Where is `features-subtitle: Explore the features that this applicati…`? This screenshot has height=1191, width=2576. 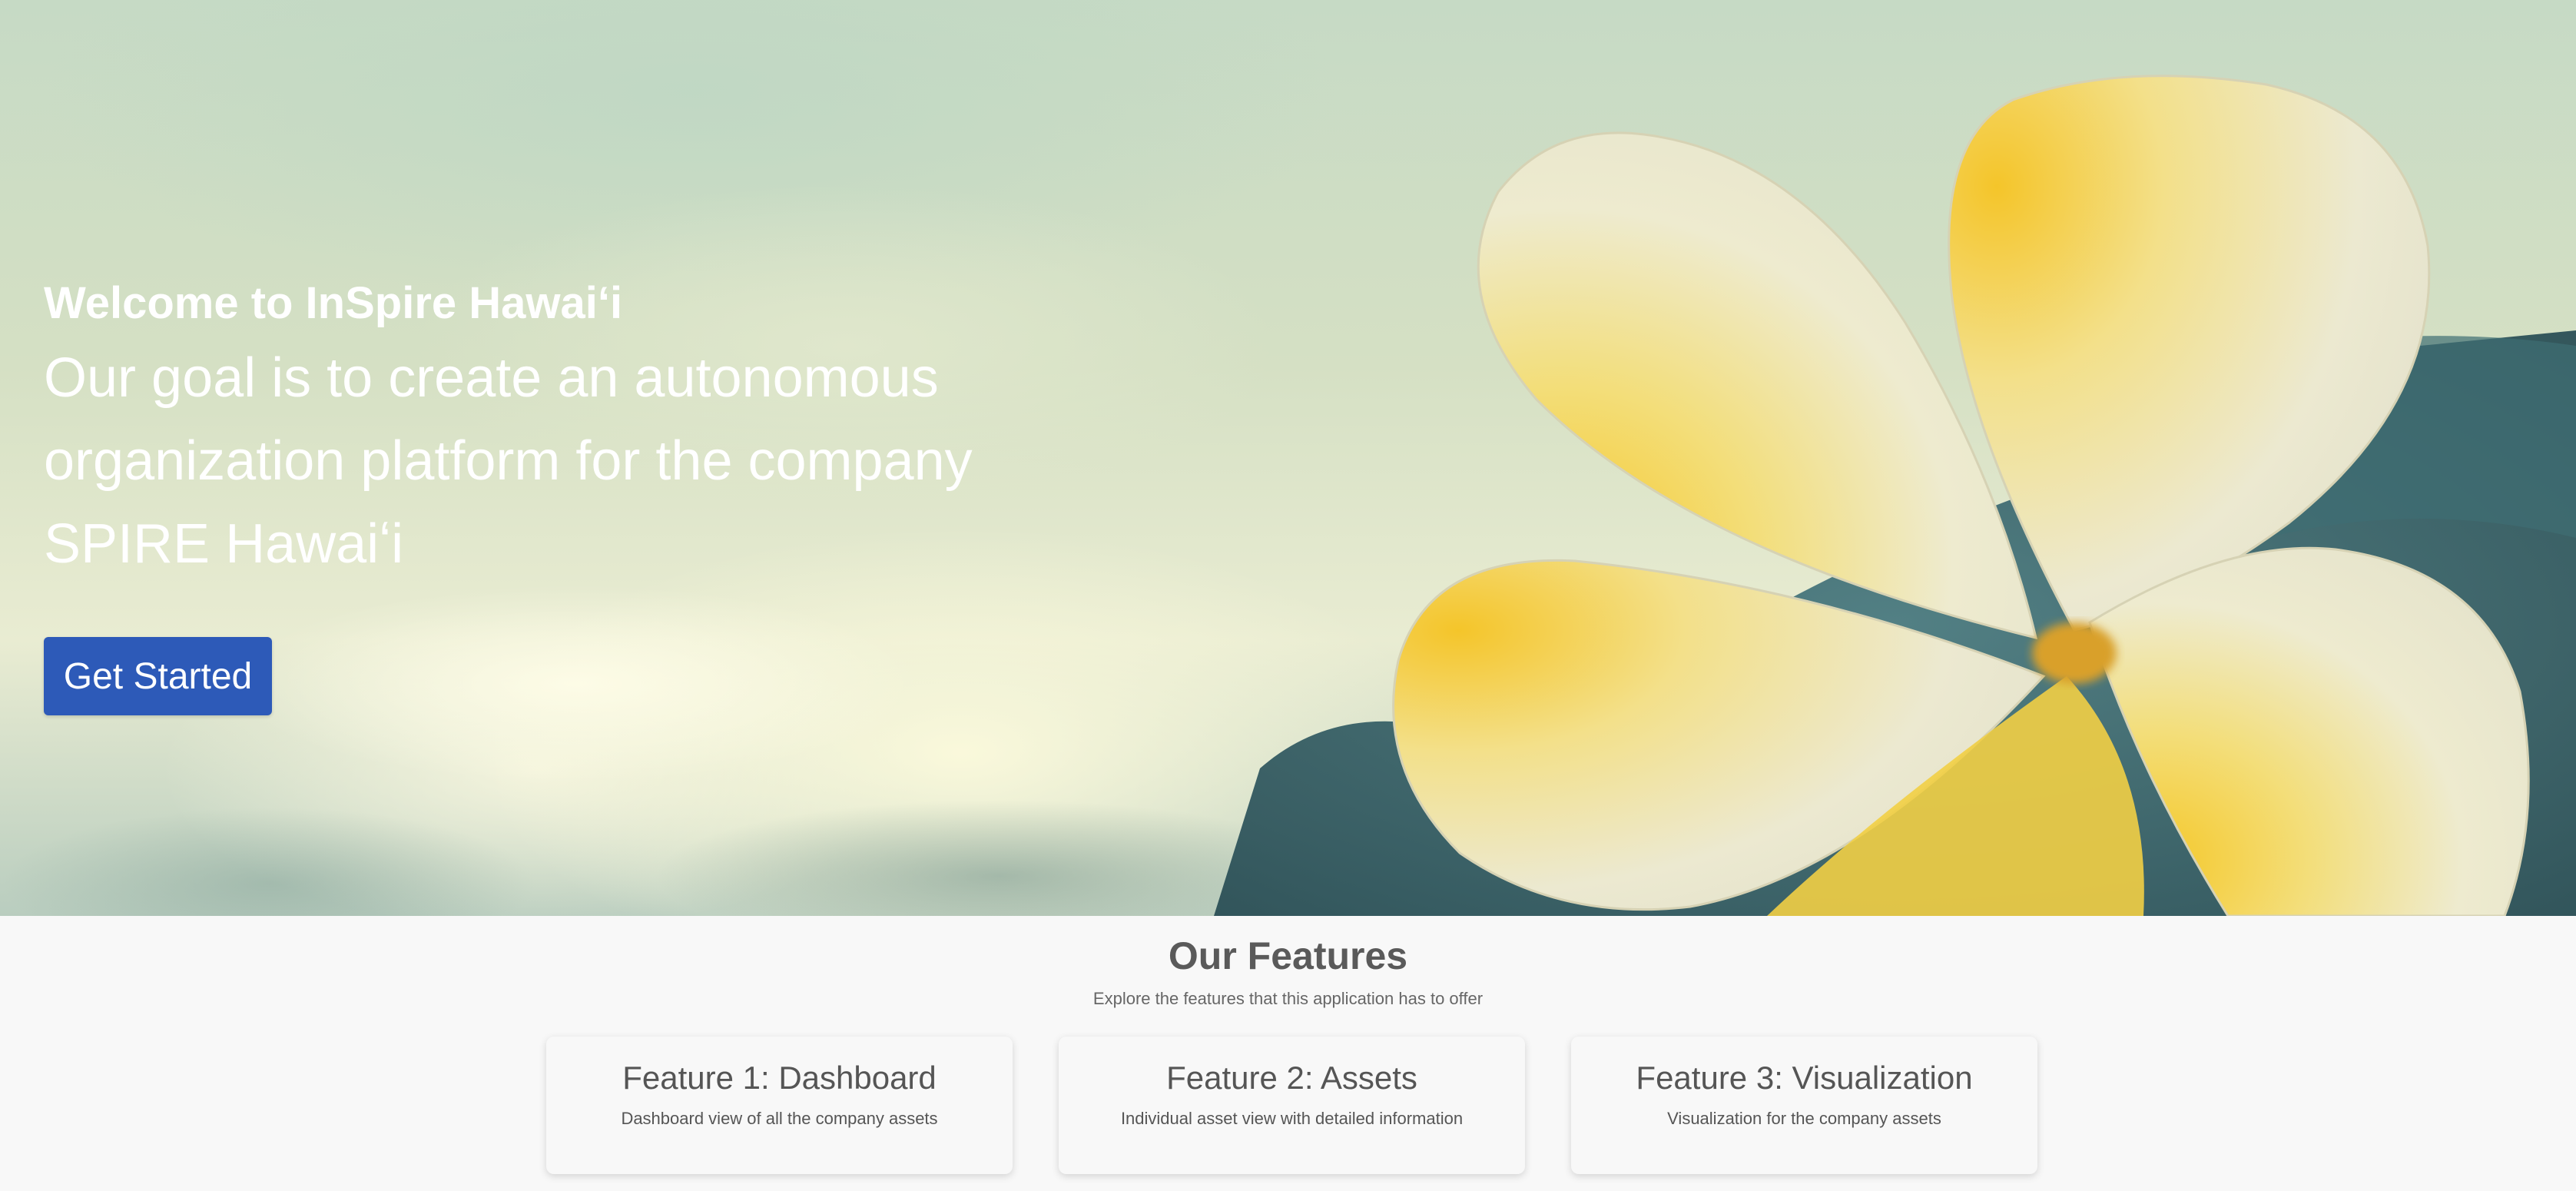
features-subtitle: Explore the features that this applicati… is located at coordinates (1288, 998).